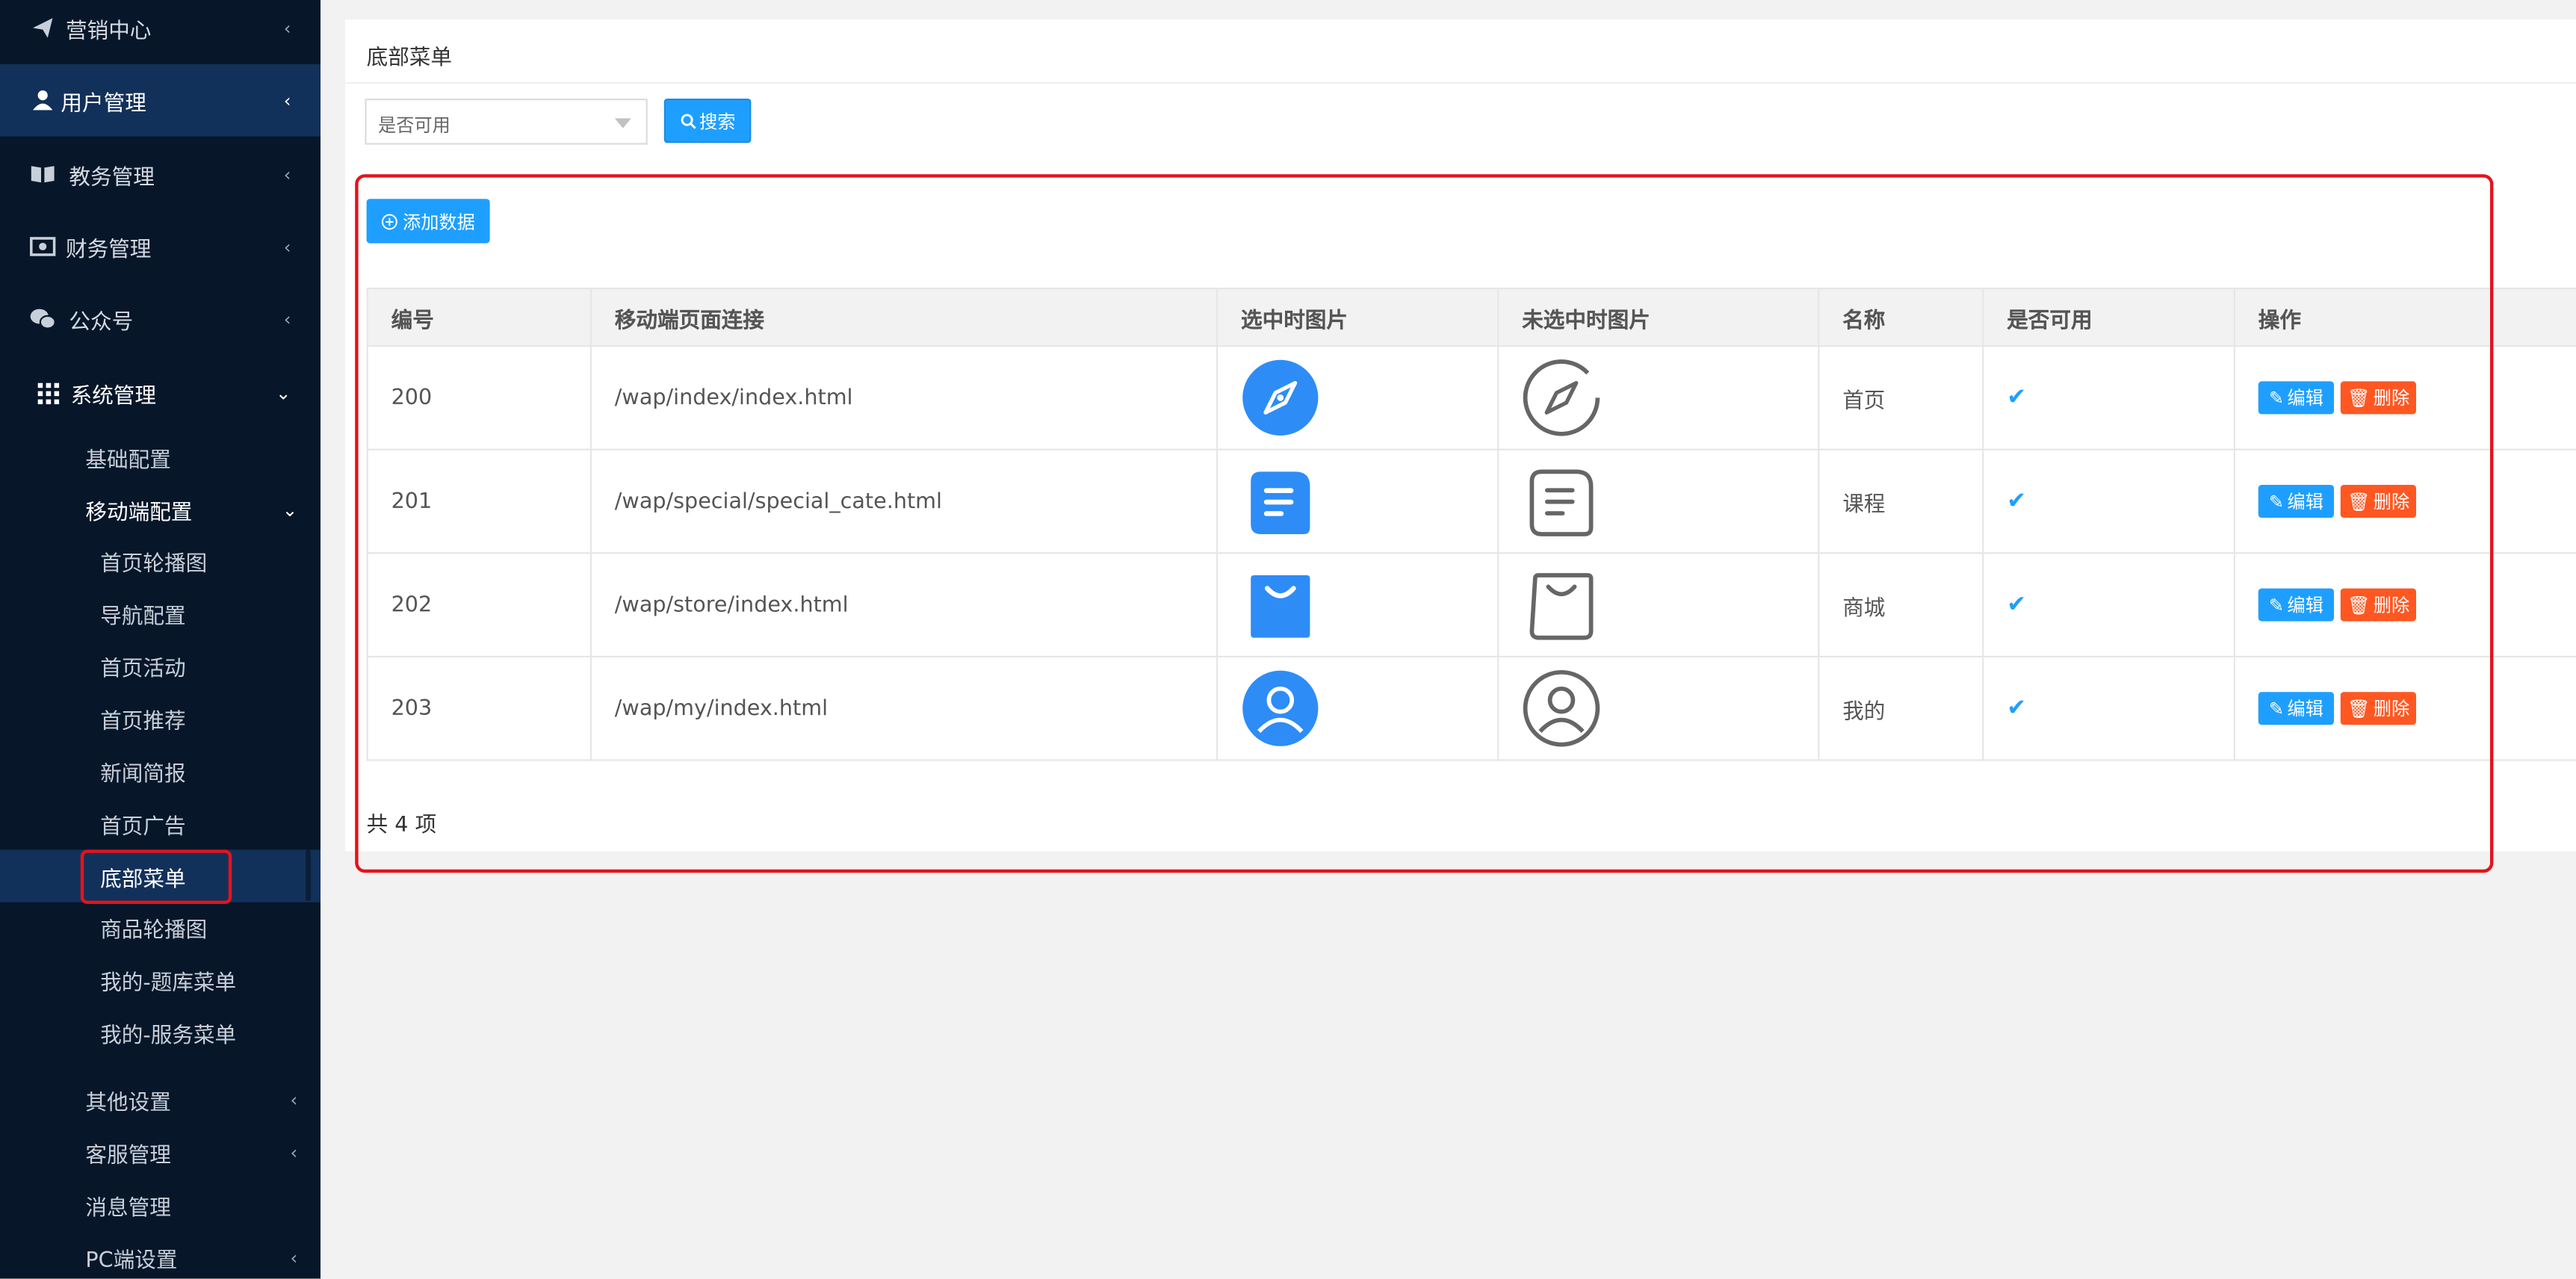 The width and height of the screenshot is (2576, 1279). I want to click on sidebar-leaf-service-menu: 我的-服务菜单, so click(160, 1032).